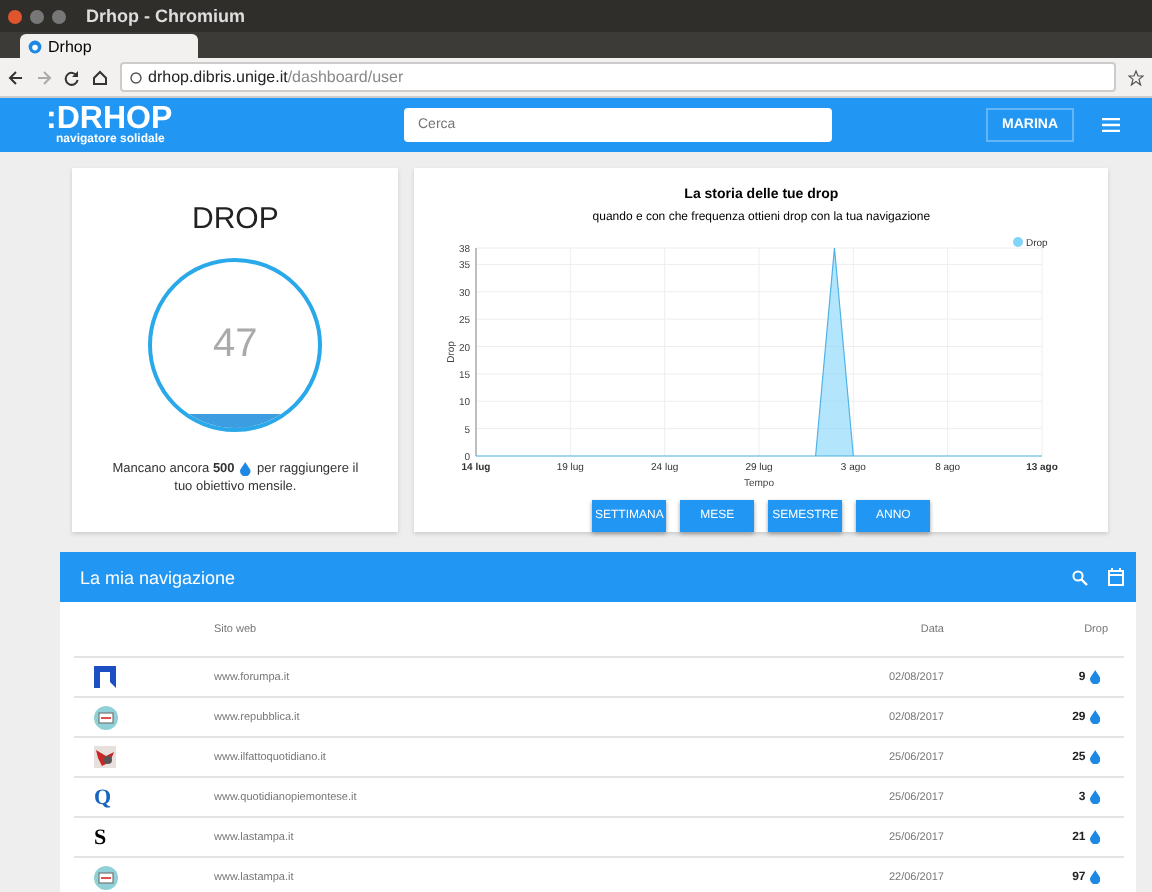 The width and height of the screenshot is (1152, 892). I want to click on section-title: La mia navigazione, so click(159, 577).